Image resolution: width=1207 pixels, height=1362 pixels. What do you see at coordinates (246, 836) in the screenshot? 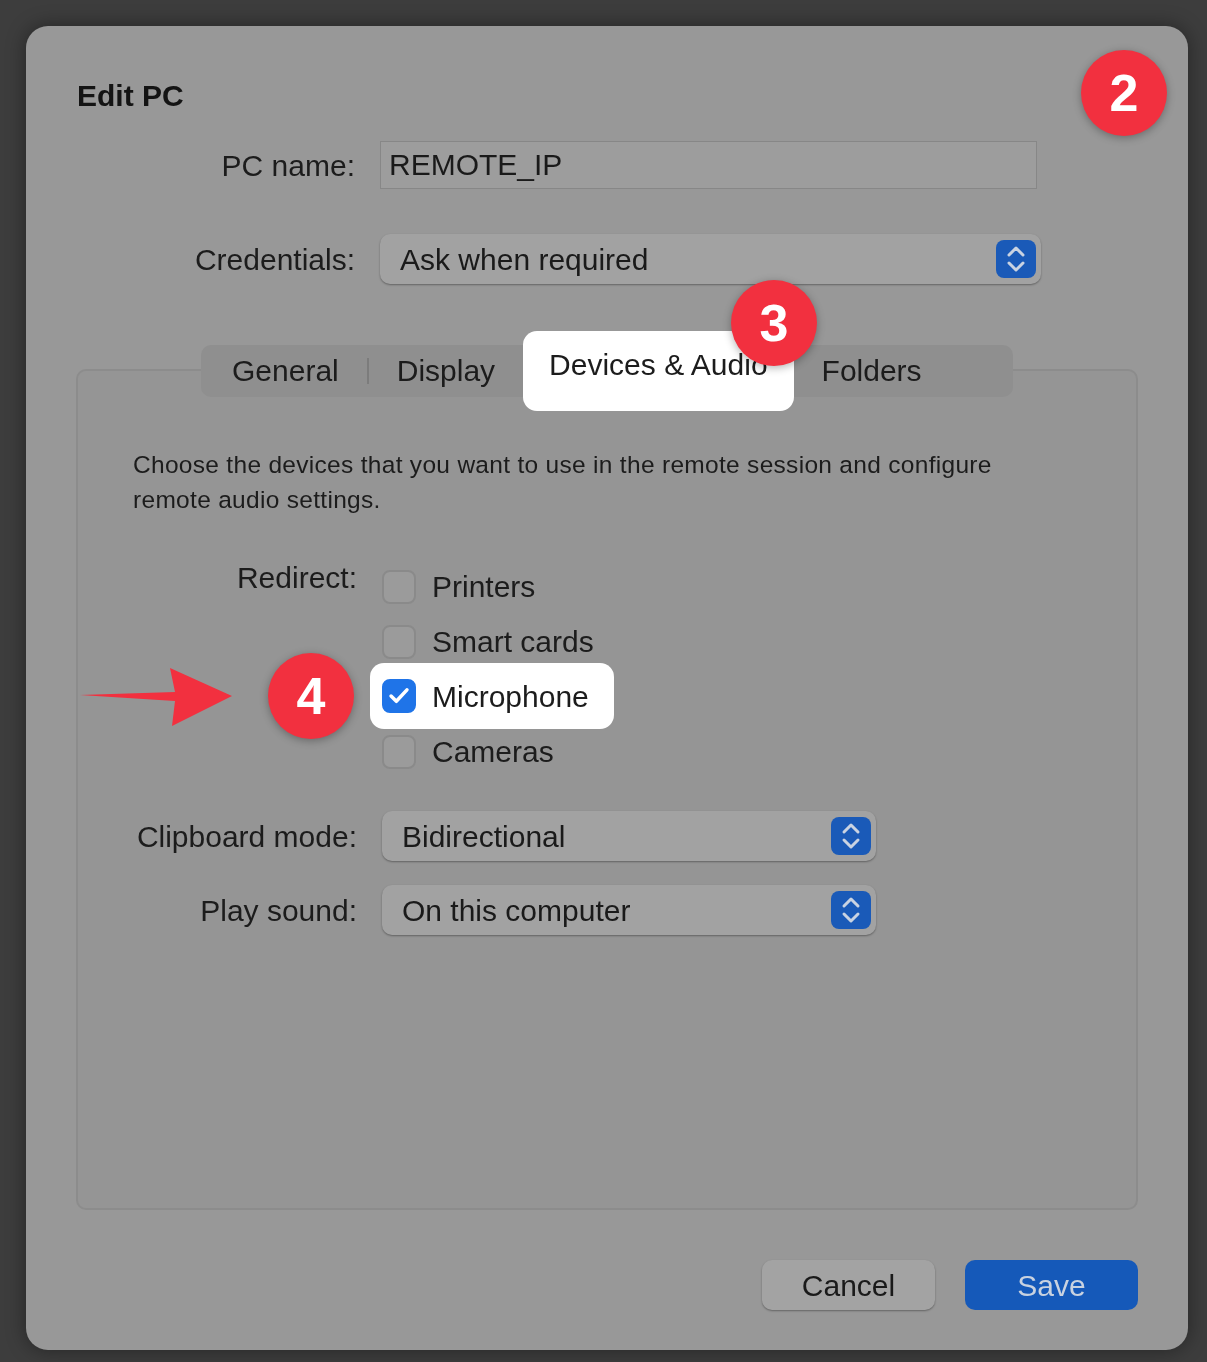
I see `field-label: Clipboard mode:` at bounding box center [246, 836].